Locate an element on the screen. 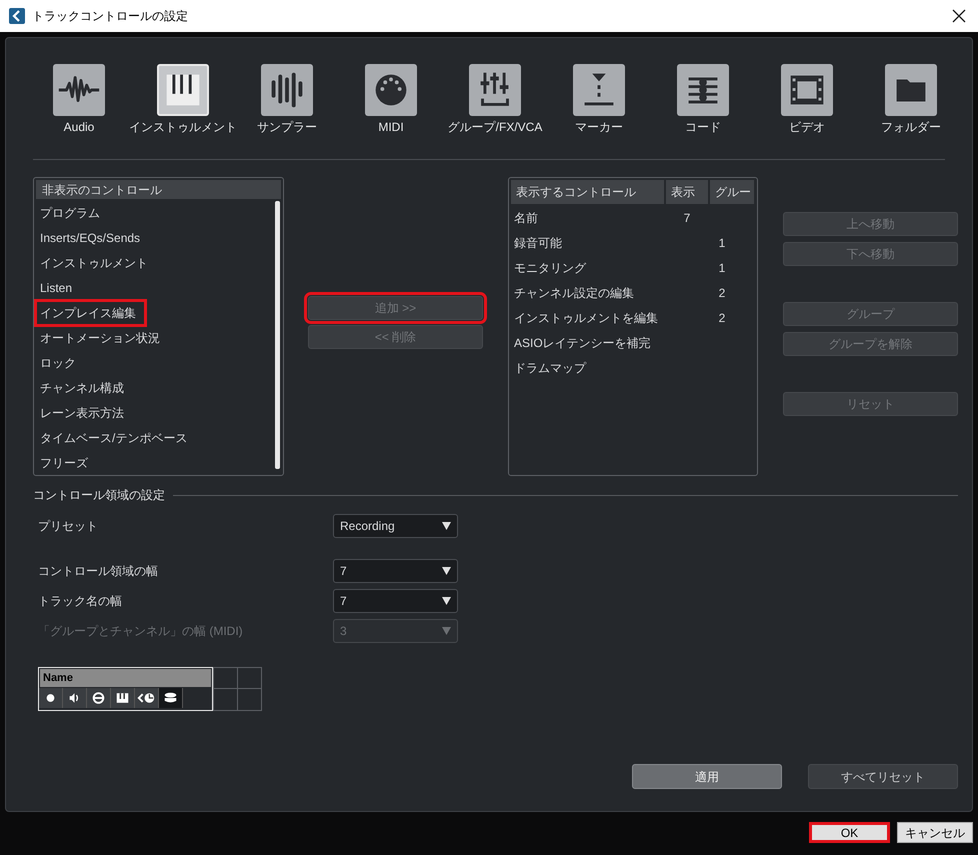 The height and width of the screenshot is (855, 978). dialog-button: キャンセル is located at coordinates (935, 832).